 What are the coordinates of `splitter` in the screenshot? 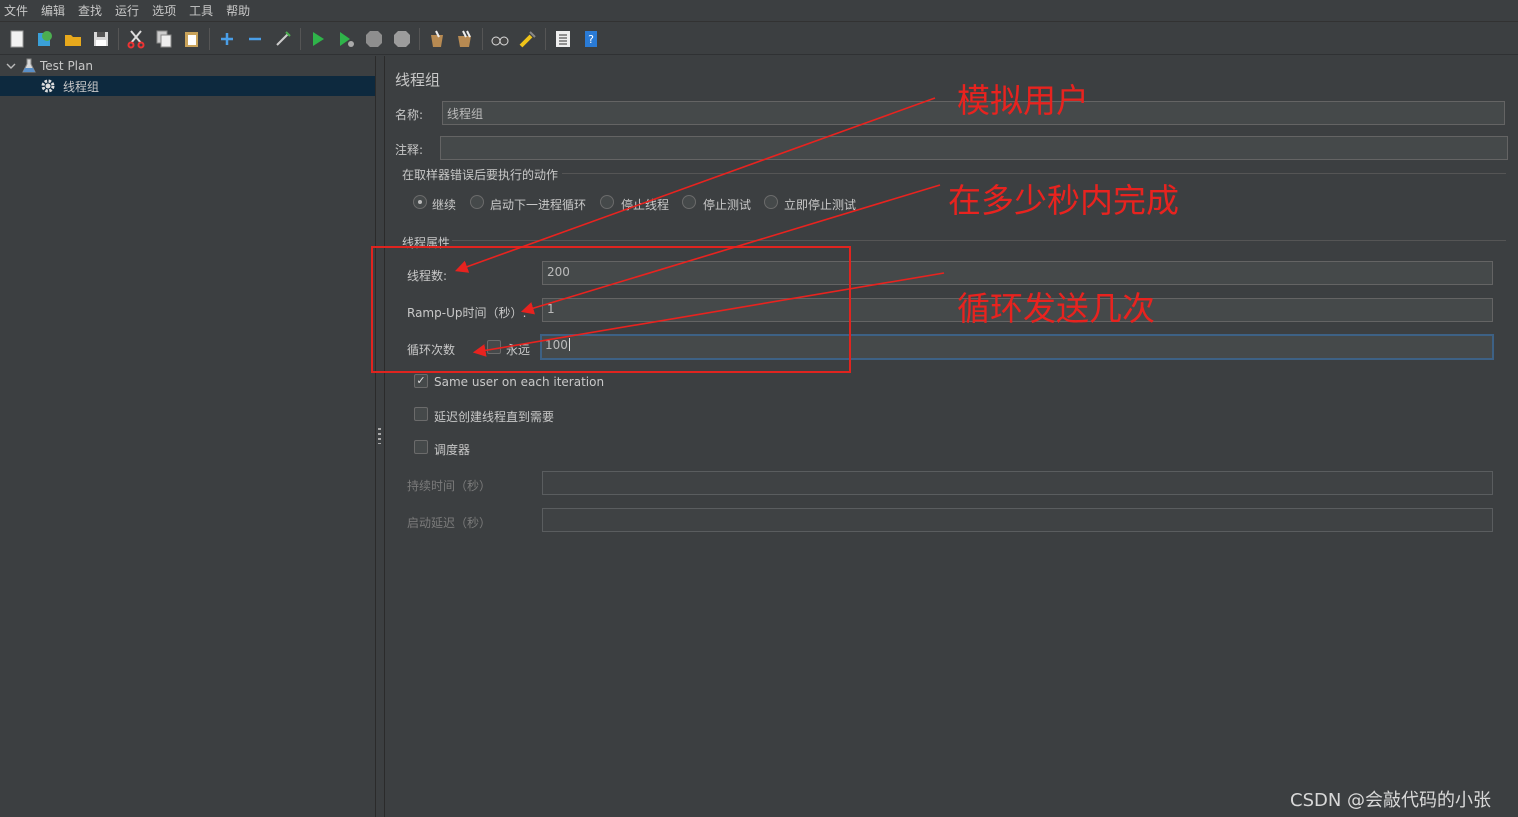 It's located at (380, 436).